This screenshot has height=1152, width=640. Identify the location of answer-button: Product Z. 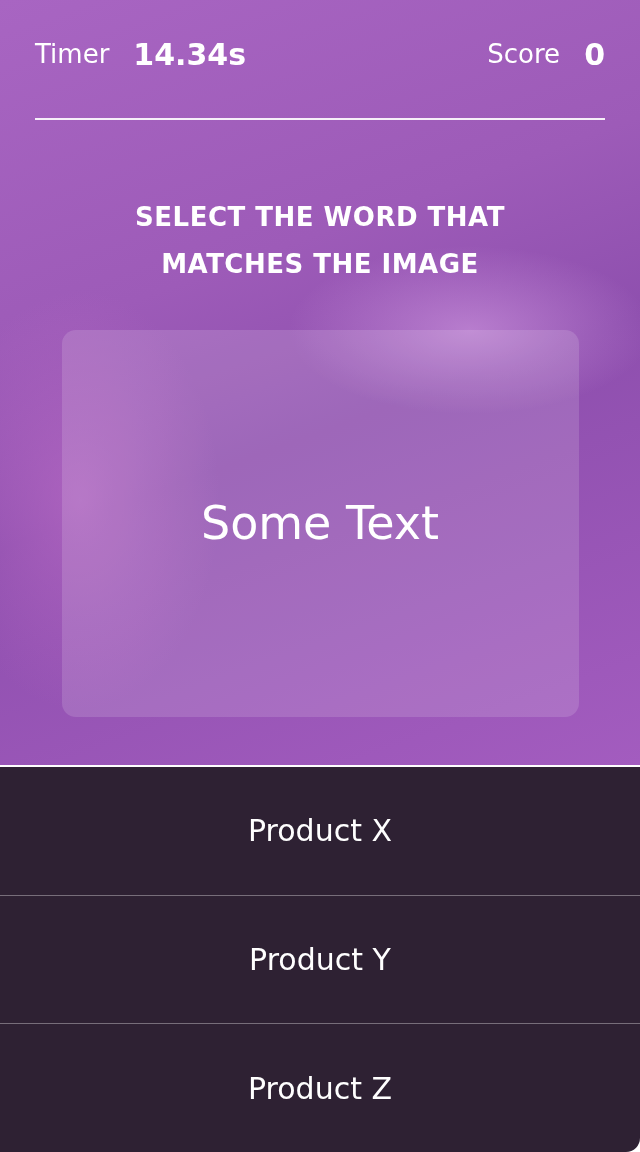
(320, 1087).